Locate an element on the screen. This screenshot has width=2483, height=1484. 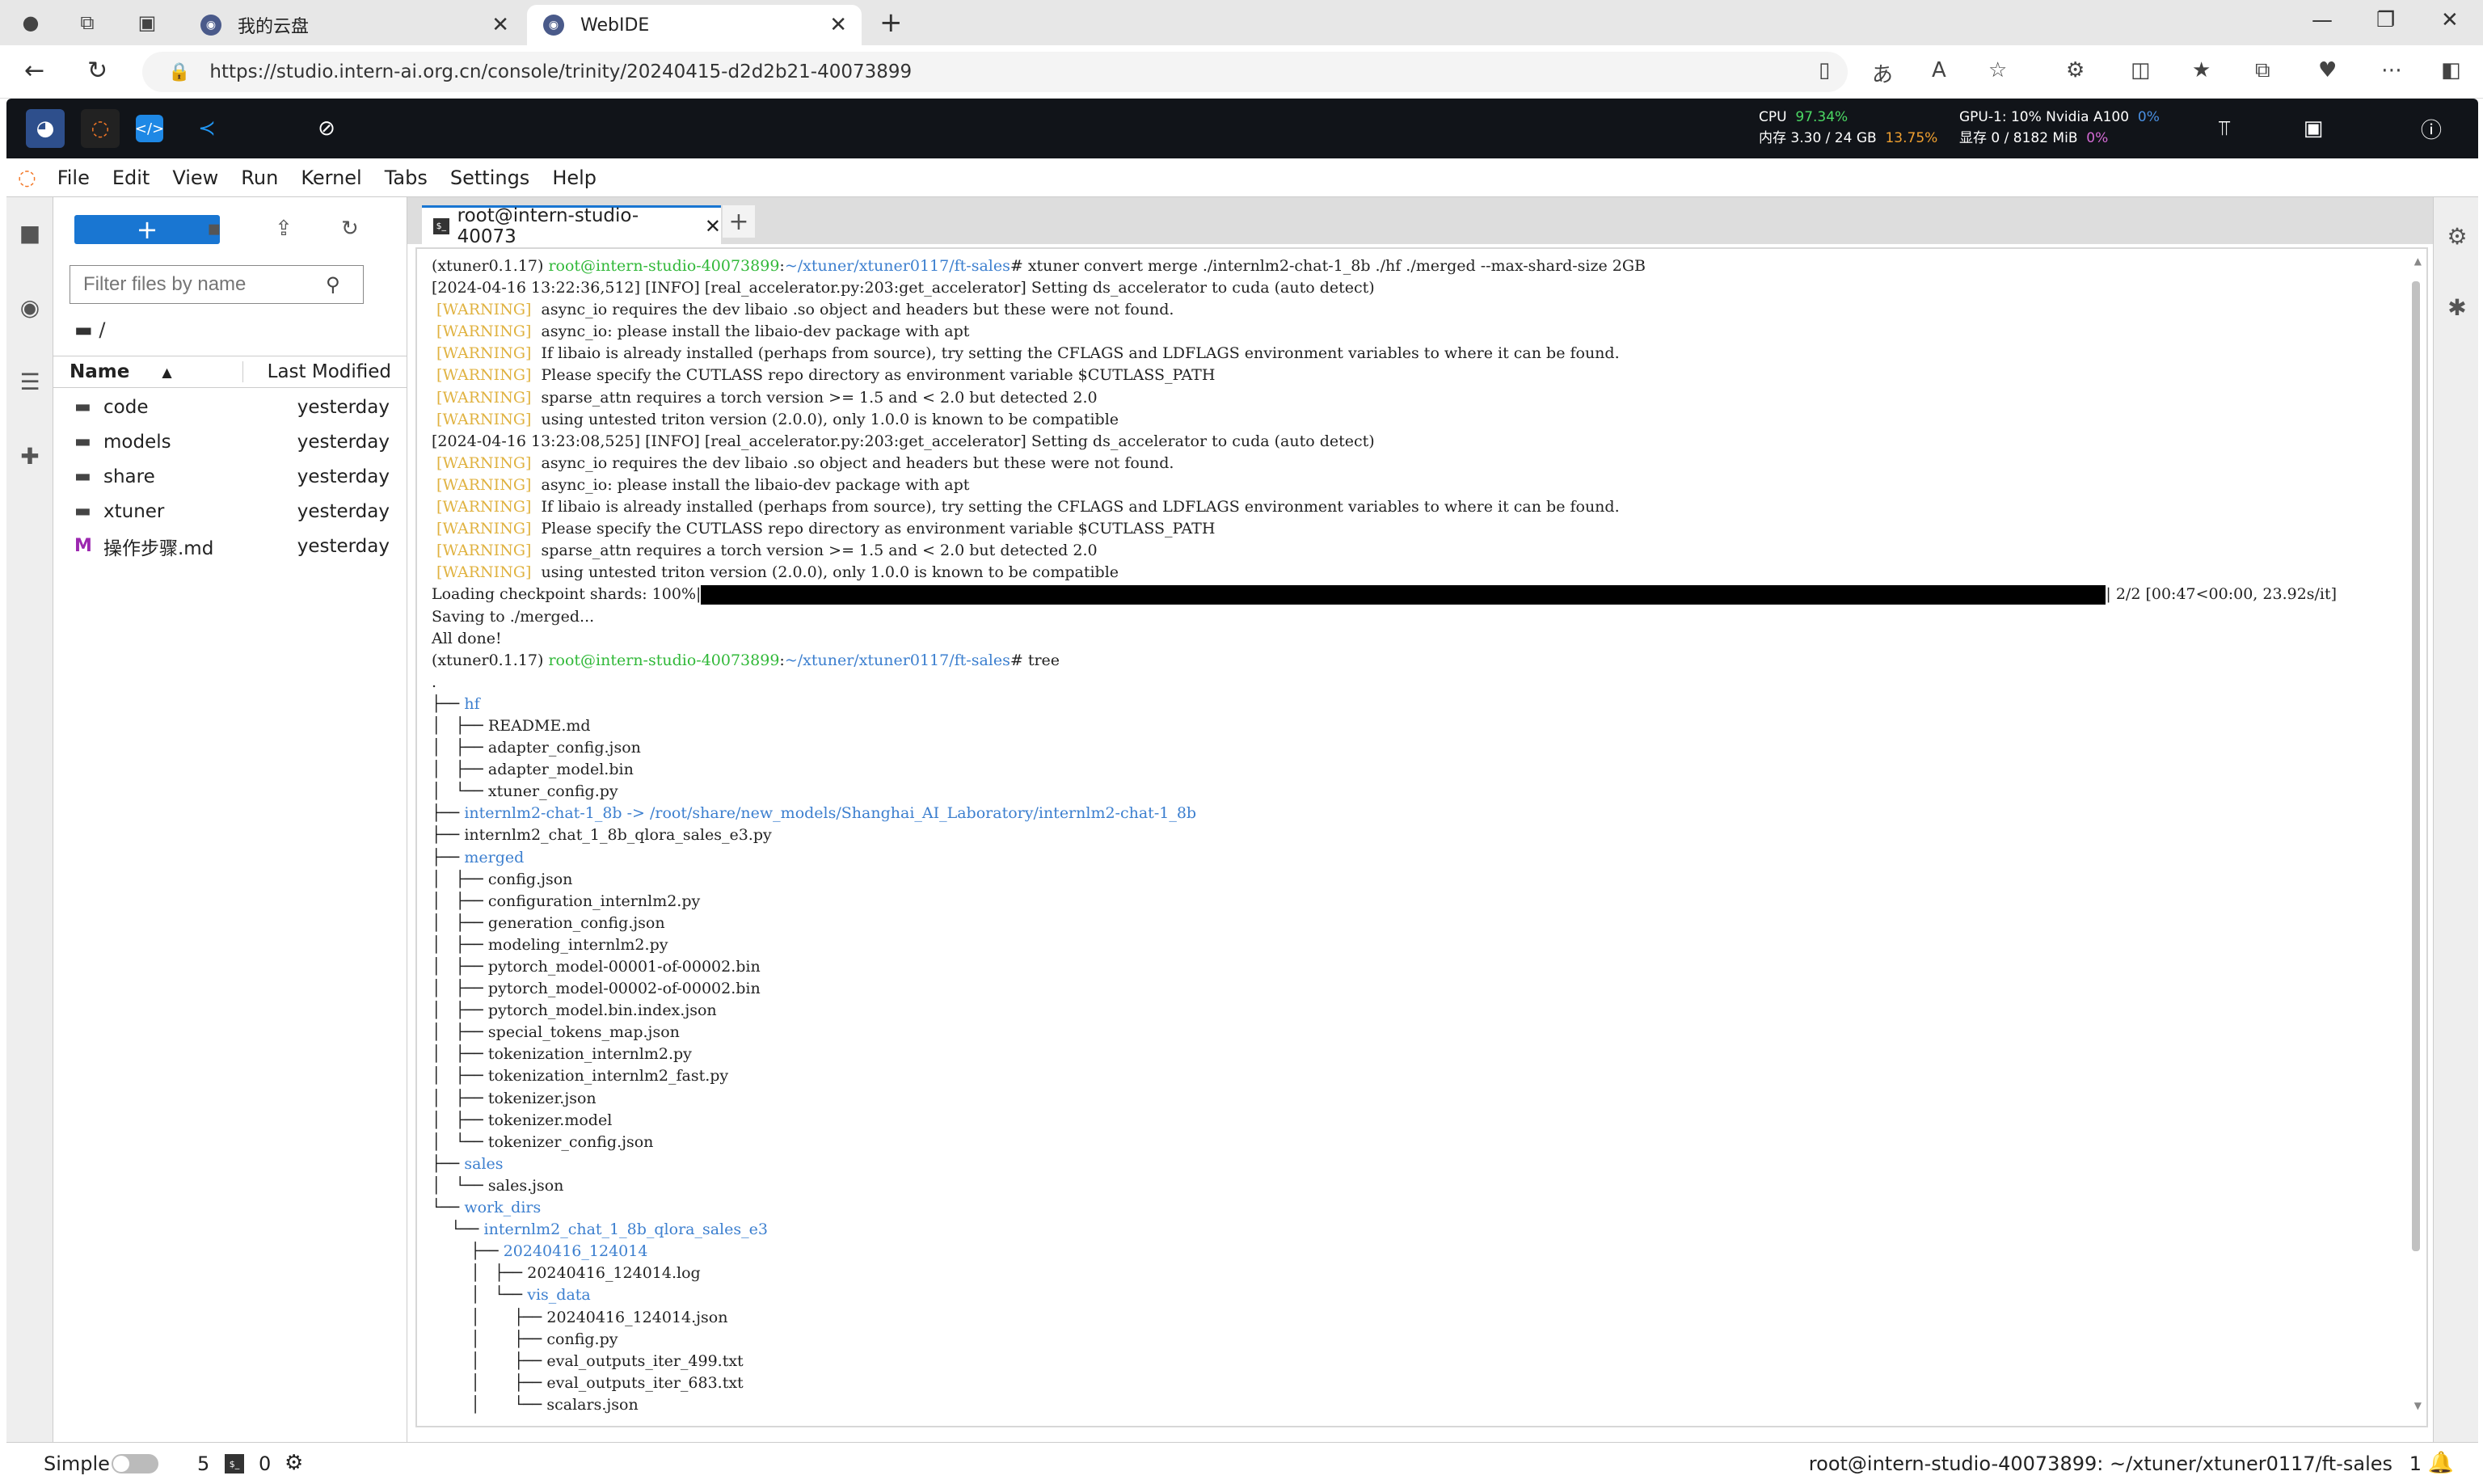
folder-icon: ▬ is located at coordinates (82, 476).